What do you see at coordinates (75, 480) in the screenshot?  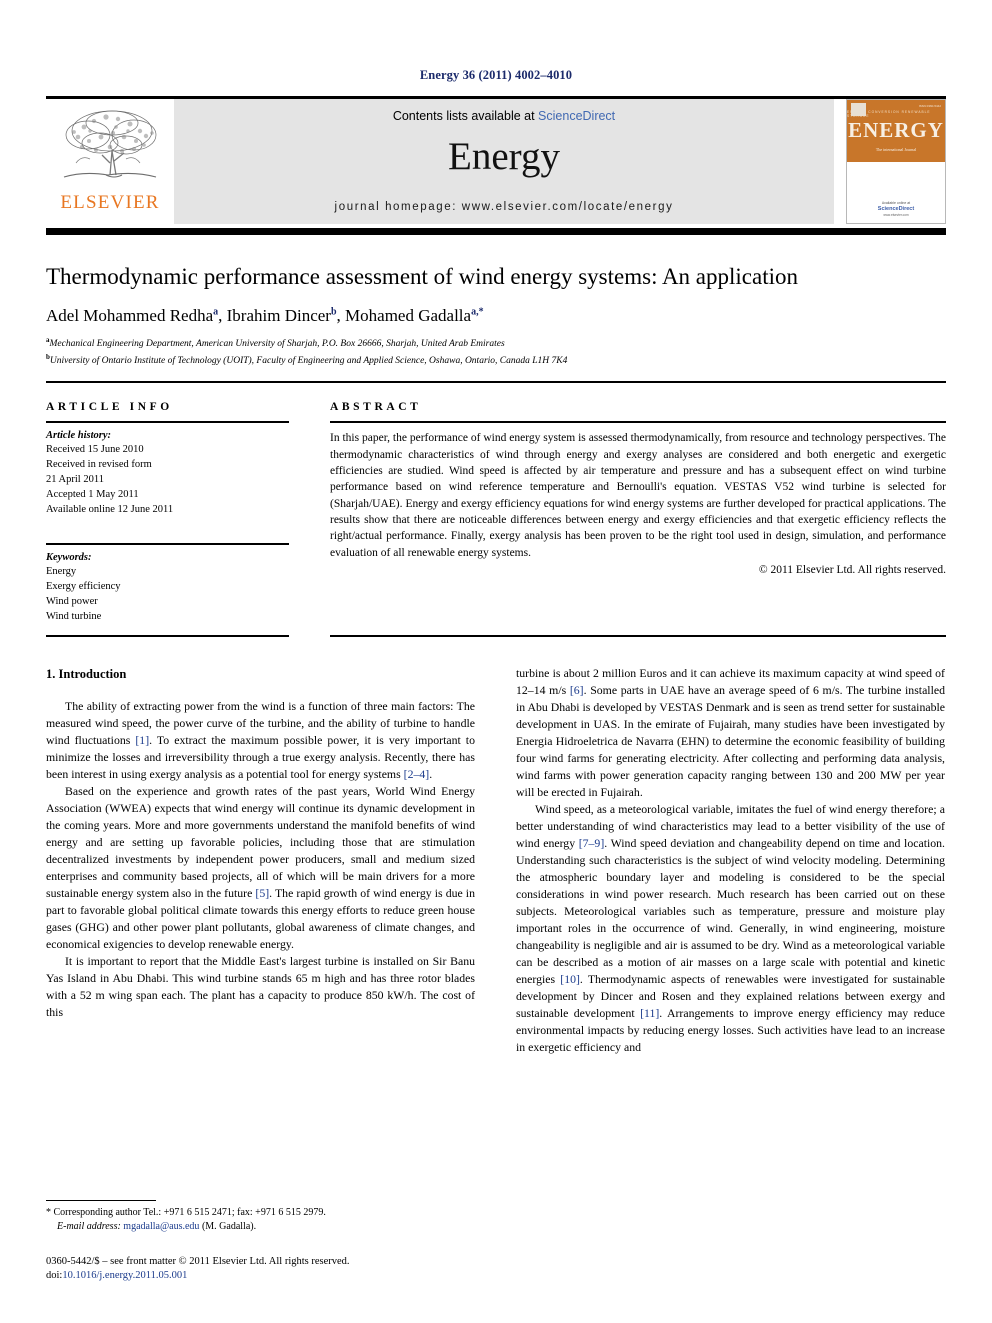 I see `article-history-item: 21 April 2011` at bounding box center [75, 480].